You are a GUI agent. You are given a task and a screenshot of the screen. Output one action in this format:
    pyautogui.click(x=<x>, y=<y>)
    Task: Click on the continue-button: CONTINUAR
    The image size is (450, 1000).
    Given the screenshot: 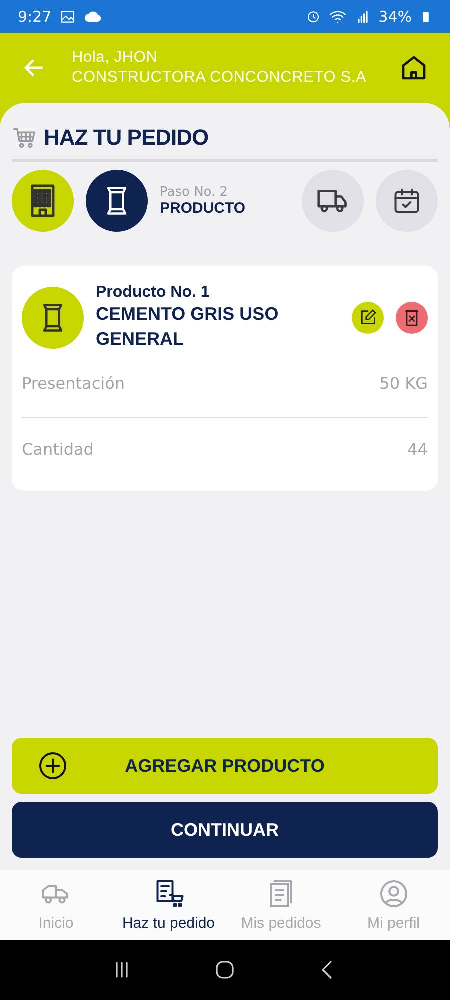 What is the action you would take?
    pyautogui.click(x=225, y=830)
    